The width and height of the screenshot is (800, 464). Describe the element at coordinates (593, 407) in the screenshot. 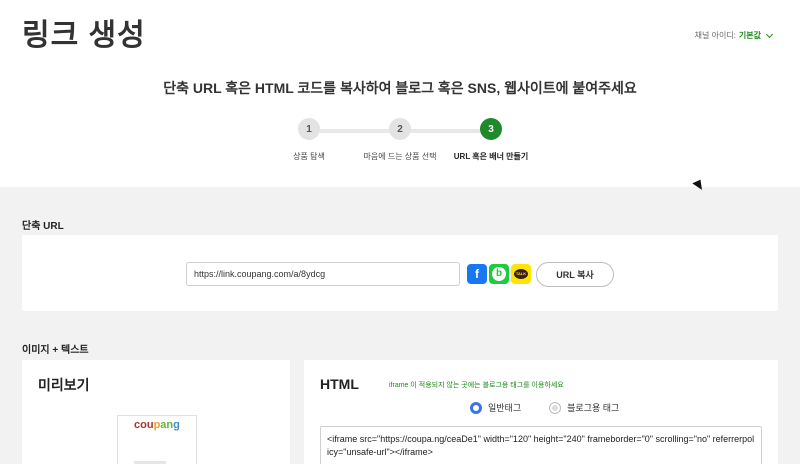

I see `radio-blog-label: 블로그용 태그` at that location.